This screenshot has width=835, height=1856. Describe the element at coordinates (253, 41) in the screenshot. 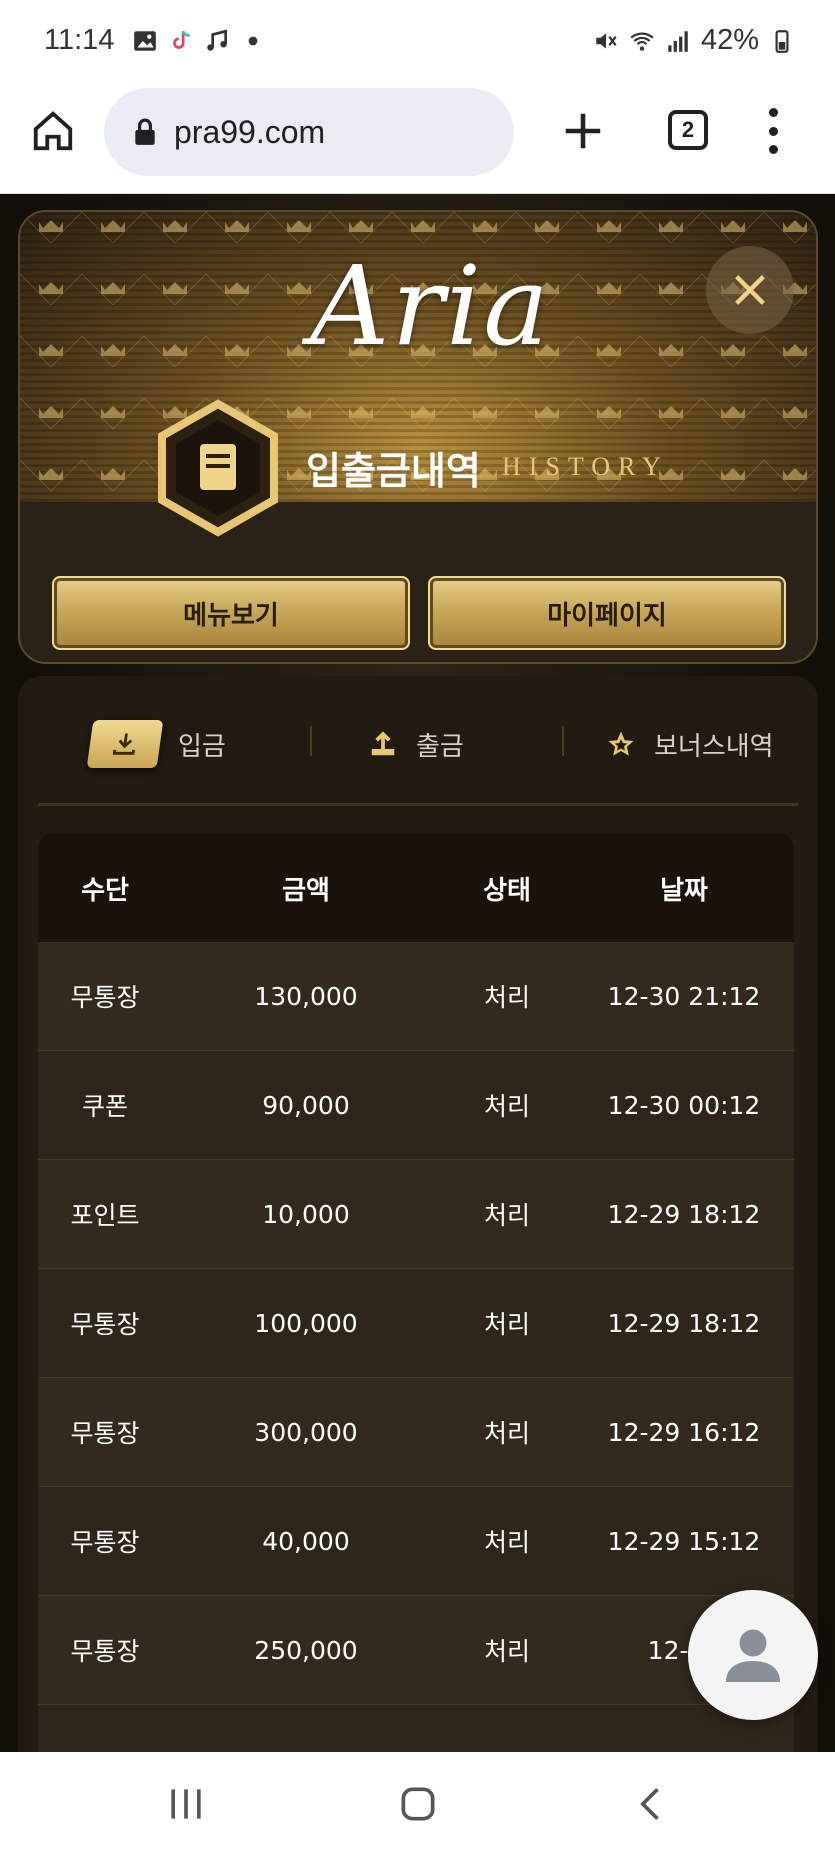

I see `dot-icon` at that location.